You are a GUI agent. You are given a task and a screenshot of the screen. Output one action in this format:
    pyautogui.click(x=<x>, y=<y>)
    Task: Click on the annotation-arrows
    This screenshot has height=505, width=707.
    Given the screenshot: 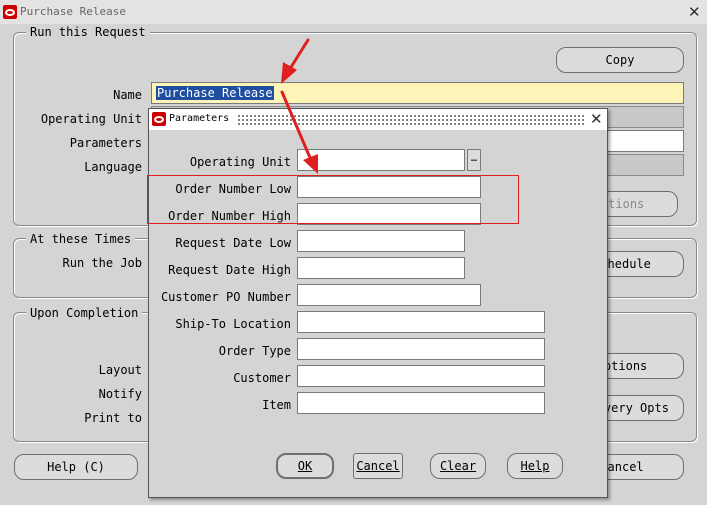 What is the action you would take?
    pyautogui.click(x=299, y=106)
    